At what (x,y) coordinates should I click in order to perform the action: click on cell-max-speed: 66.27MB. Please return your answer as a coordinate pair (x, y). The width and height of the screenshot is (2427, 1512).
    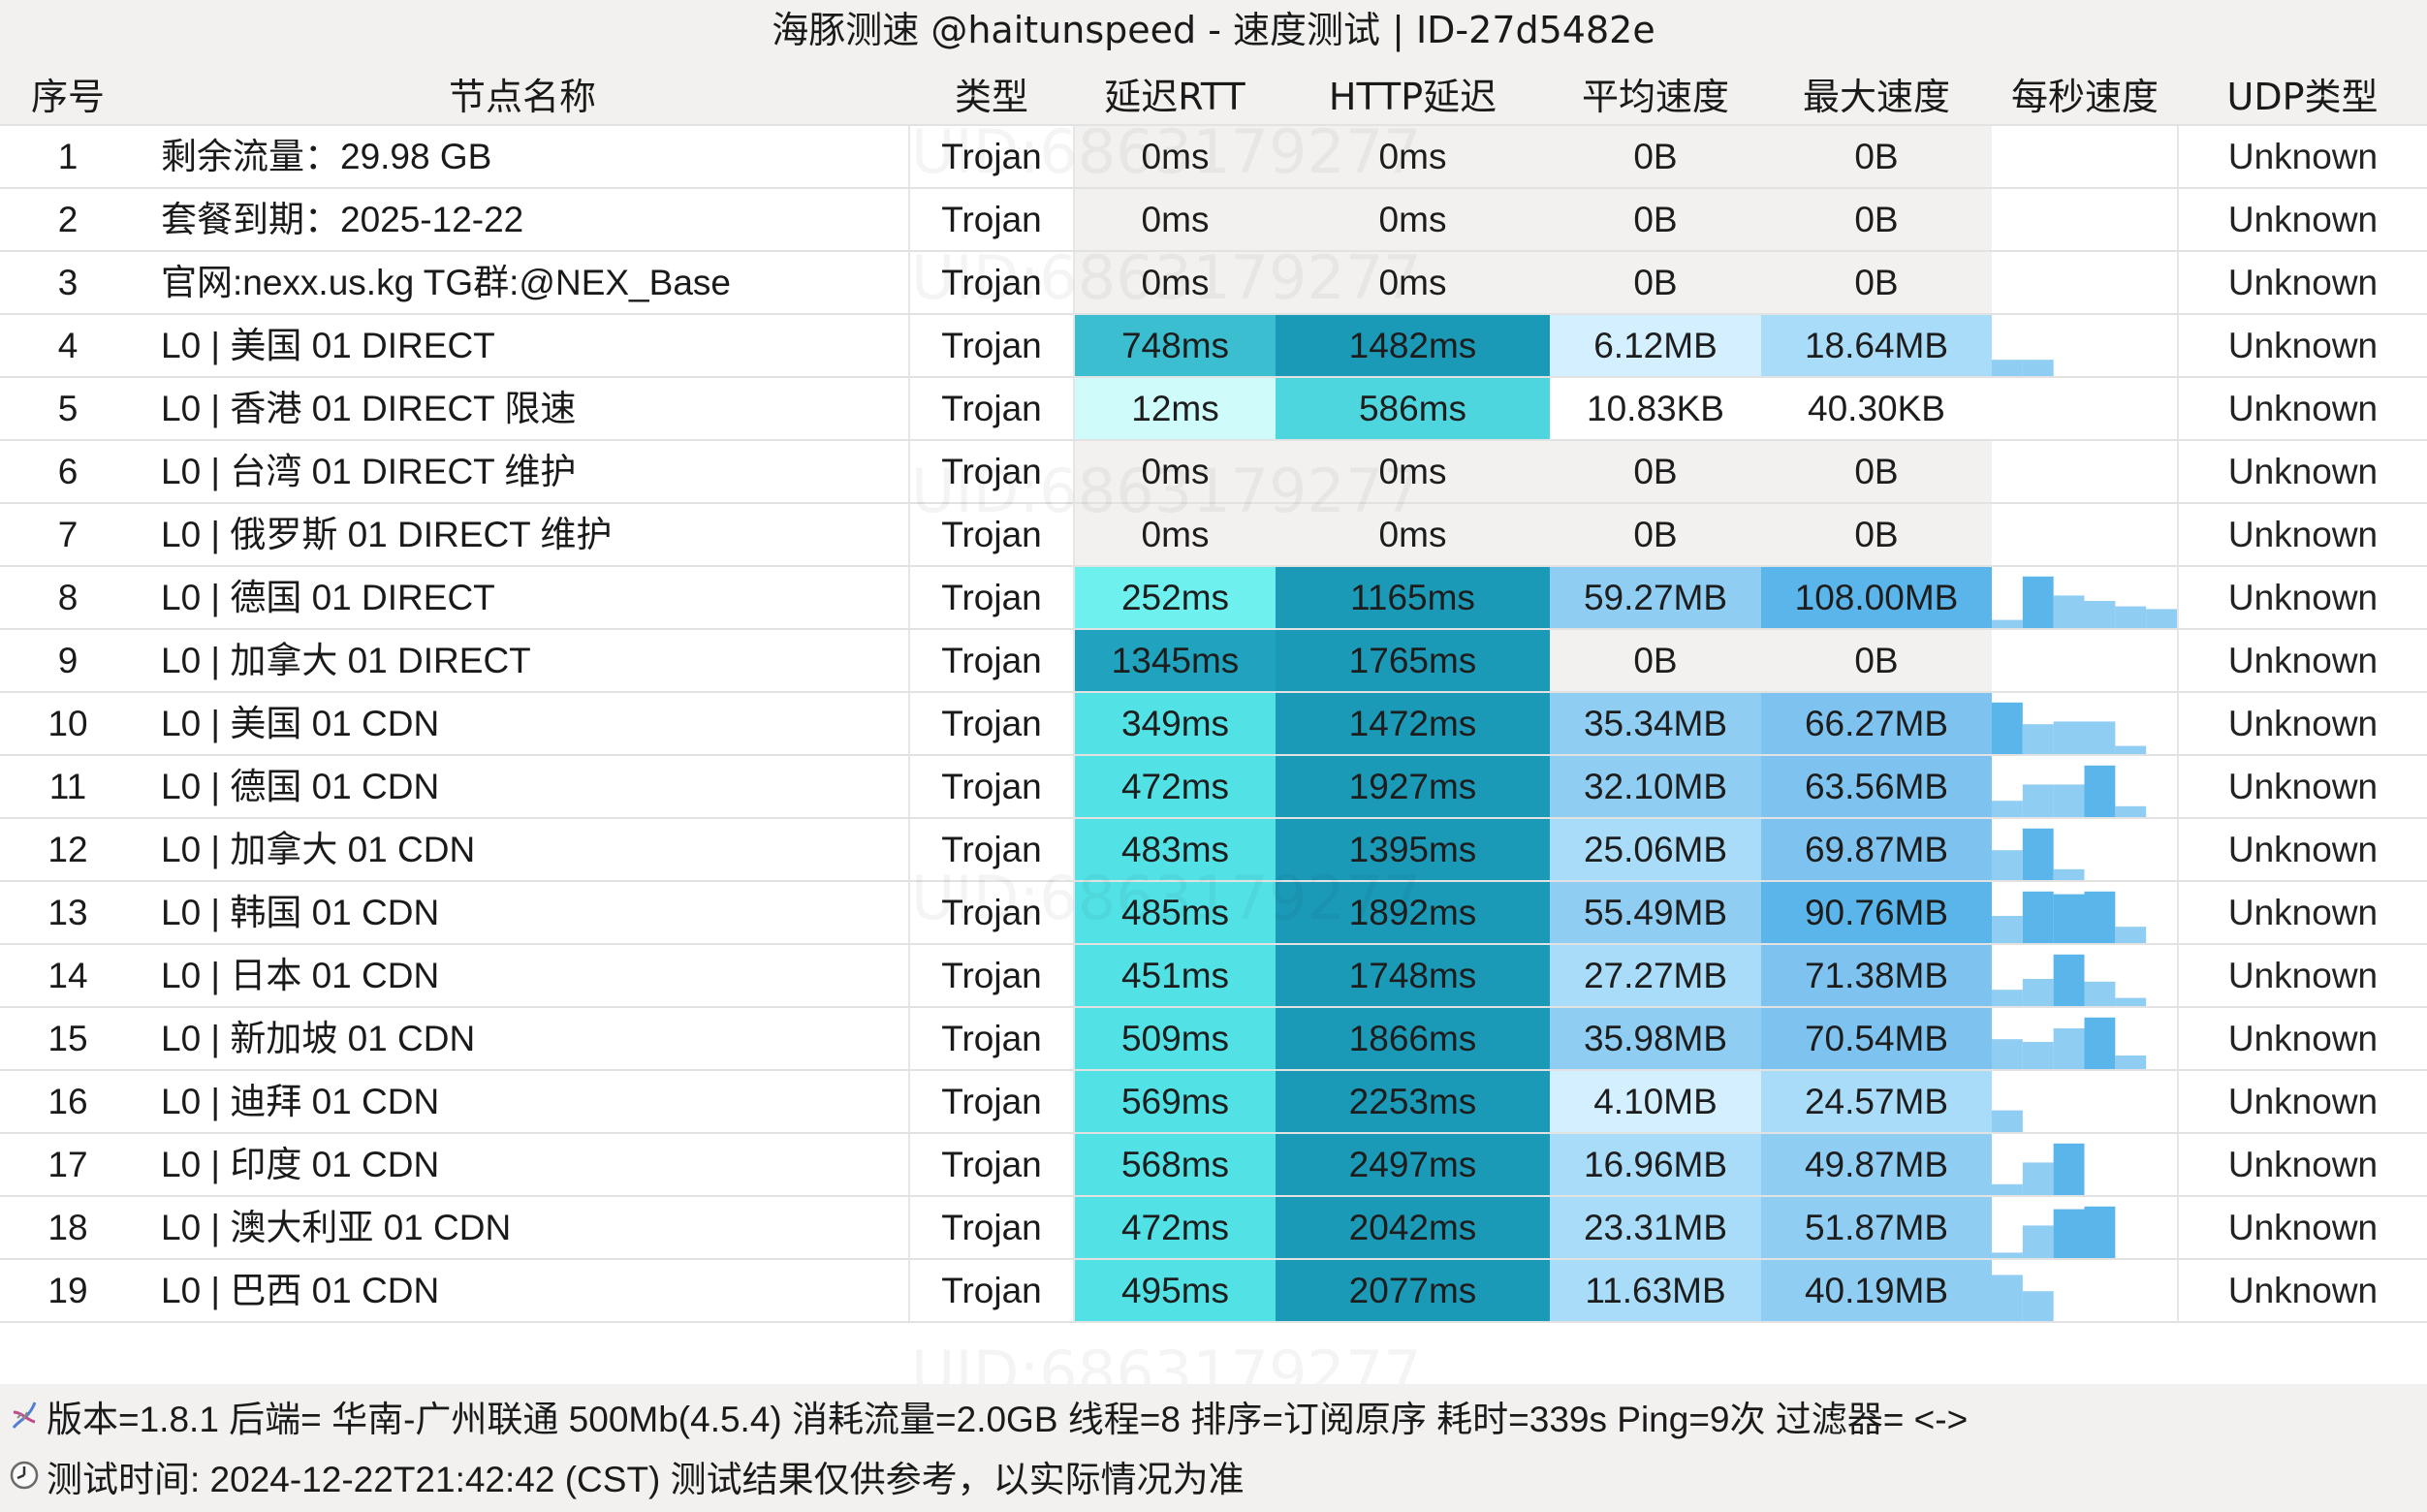
    Looking at the image, I should click on (1876, 724).